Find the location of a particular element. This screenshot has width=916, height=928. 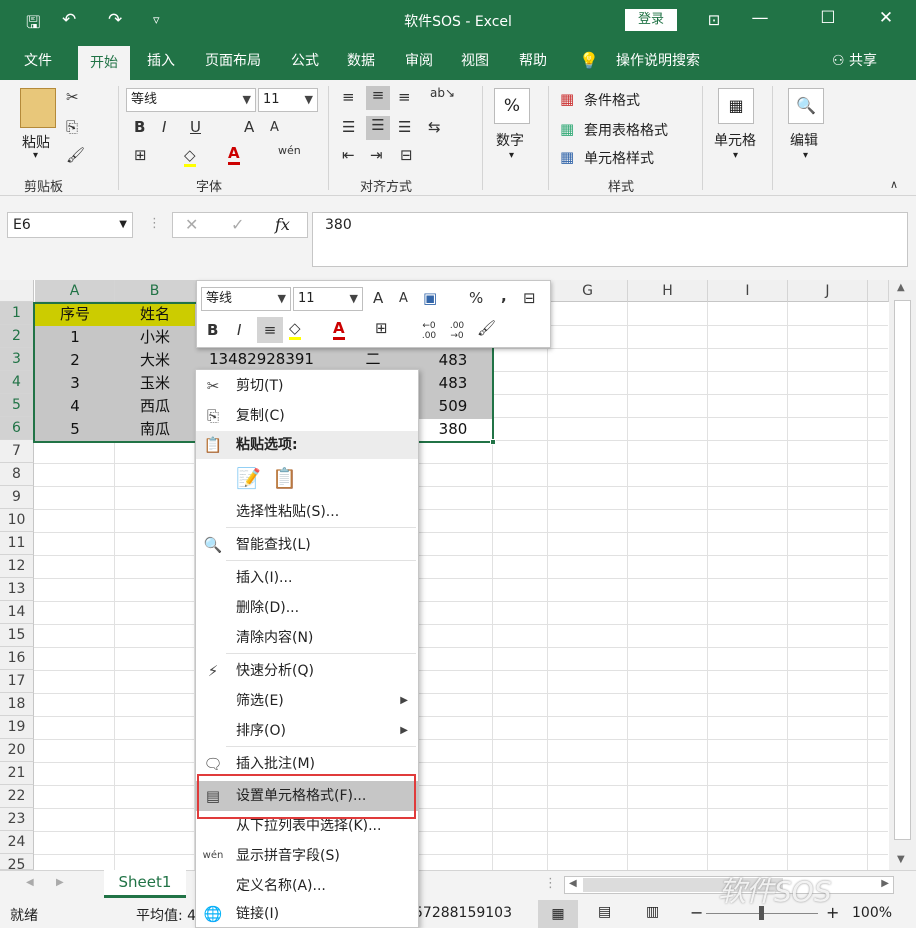

cell-b1: 姓名 is located at coordinates (155, 314).